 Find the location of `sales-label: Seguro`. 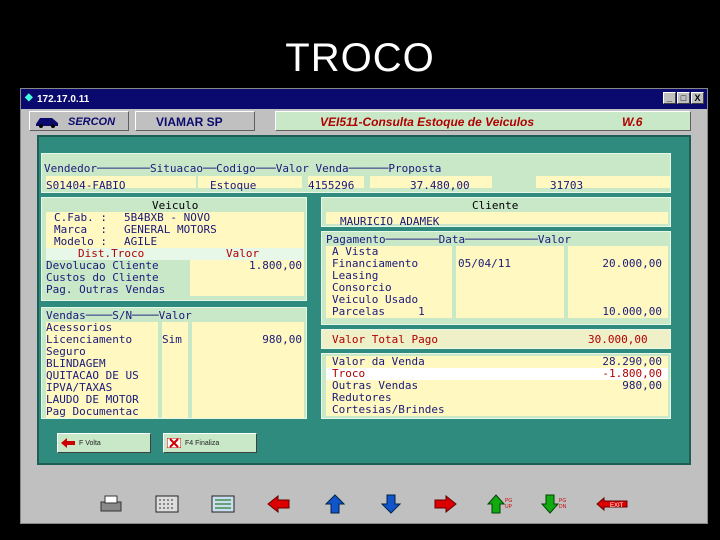

sales-label: Seguro is located at coordinates (66, 352).